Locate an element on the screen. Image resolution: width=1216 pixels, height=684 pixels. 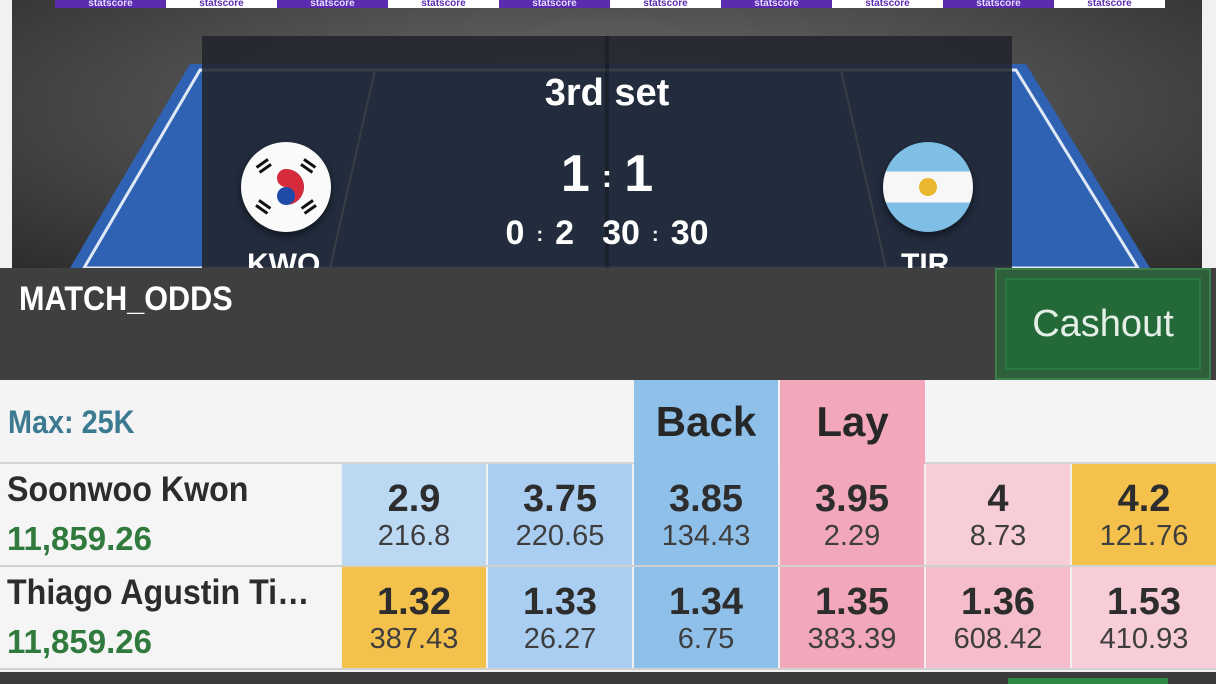
runner-info: Thiago Agustin Tir… 11,859.26 is located at coordinates (170, 617).